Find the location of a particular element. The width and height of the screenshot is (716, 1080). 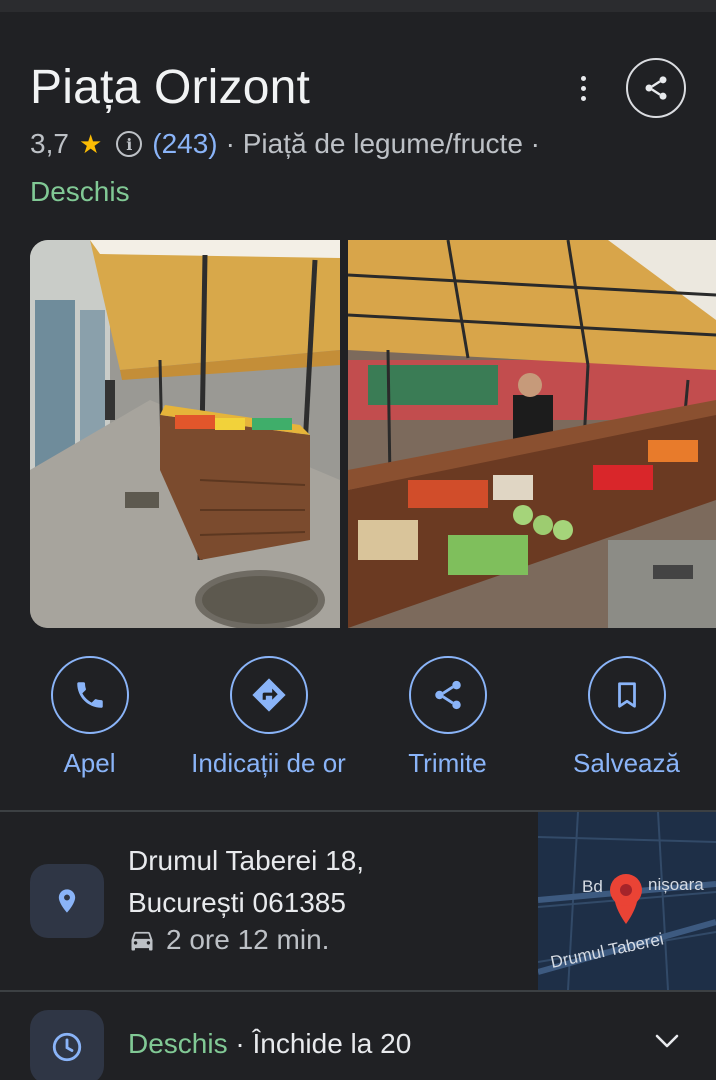

address-line-1: Drumul Taberei 18, is located at coordinates (246, 860).